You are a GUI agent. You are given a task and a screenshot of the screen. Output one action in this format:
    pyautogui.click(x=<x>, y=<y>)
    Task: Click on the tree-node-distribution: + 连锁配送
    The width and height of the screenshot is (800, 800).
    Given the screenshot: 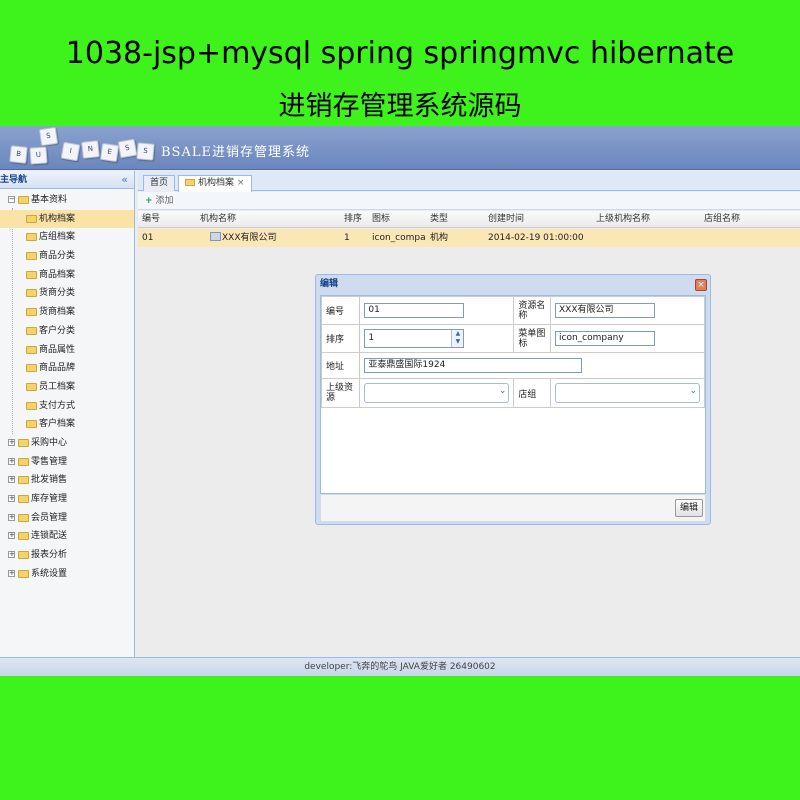 What is the action you would take?
    pyautogui.click(x=67, y=536)
    